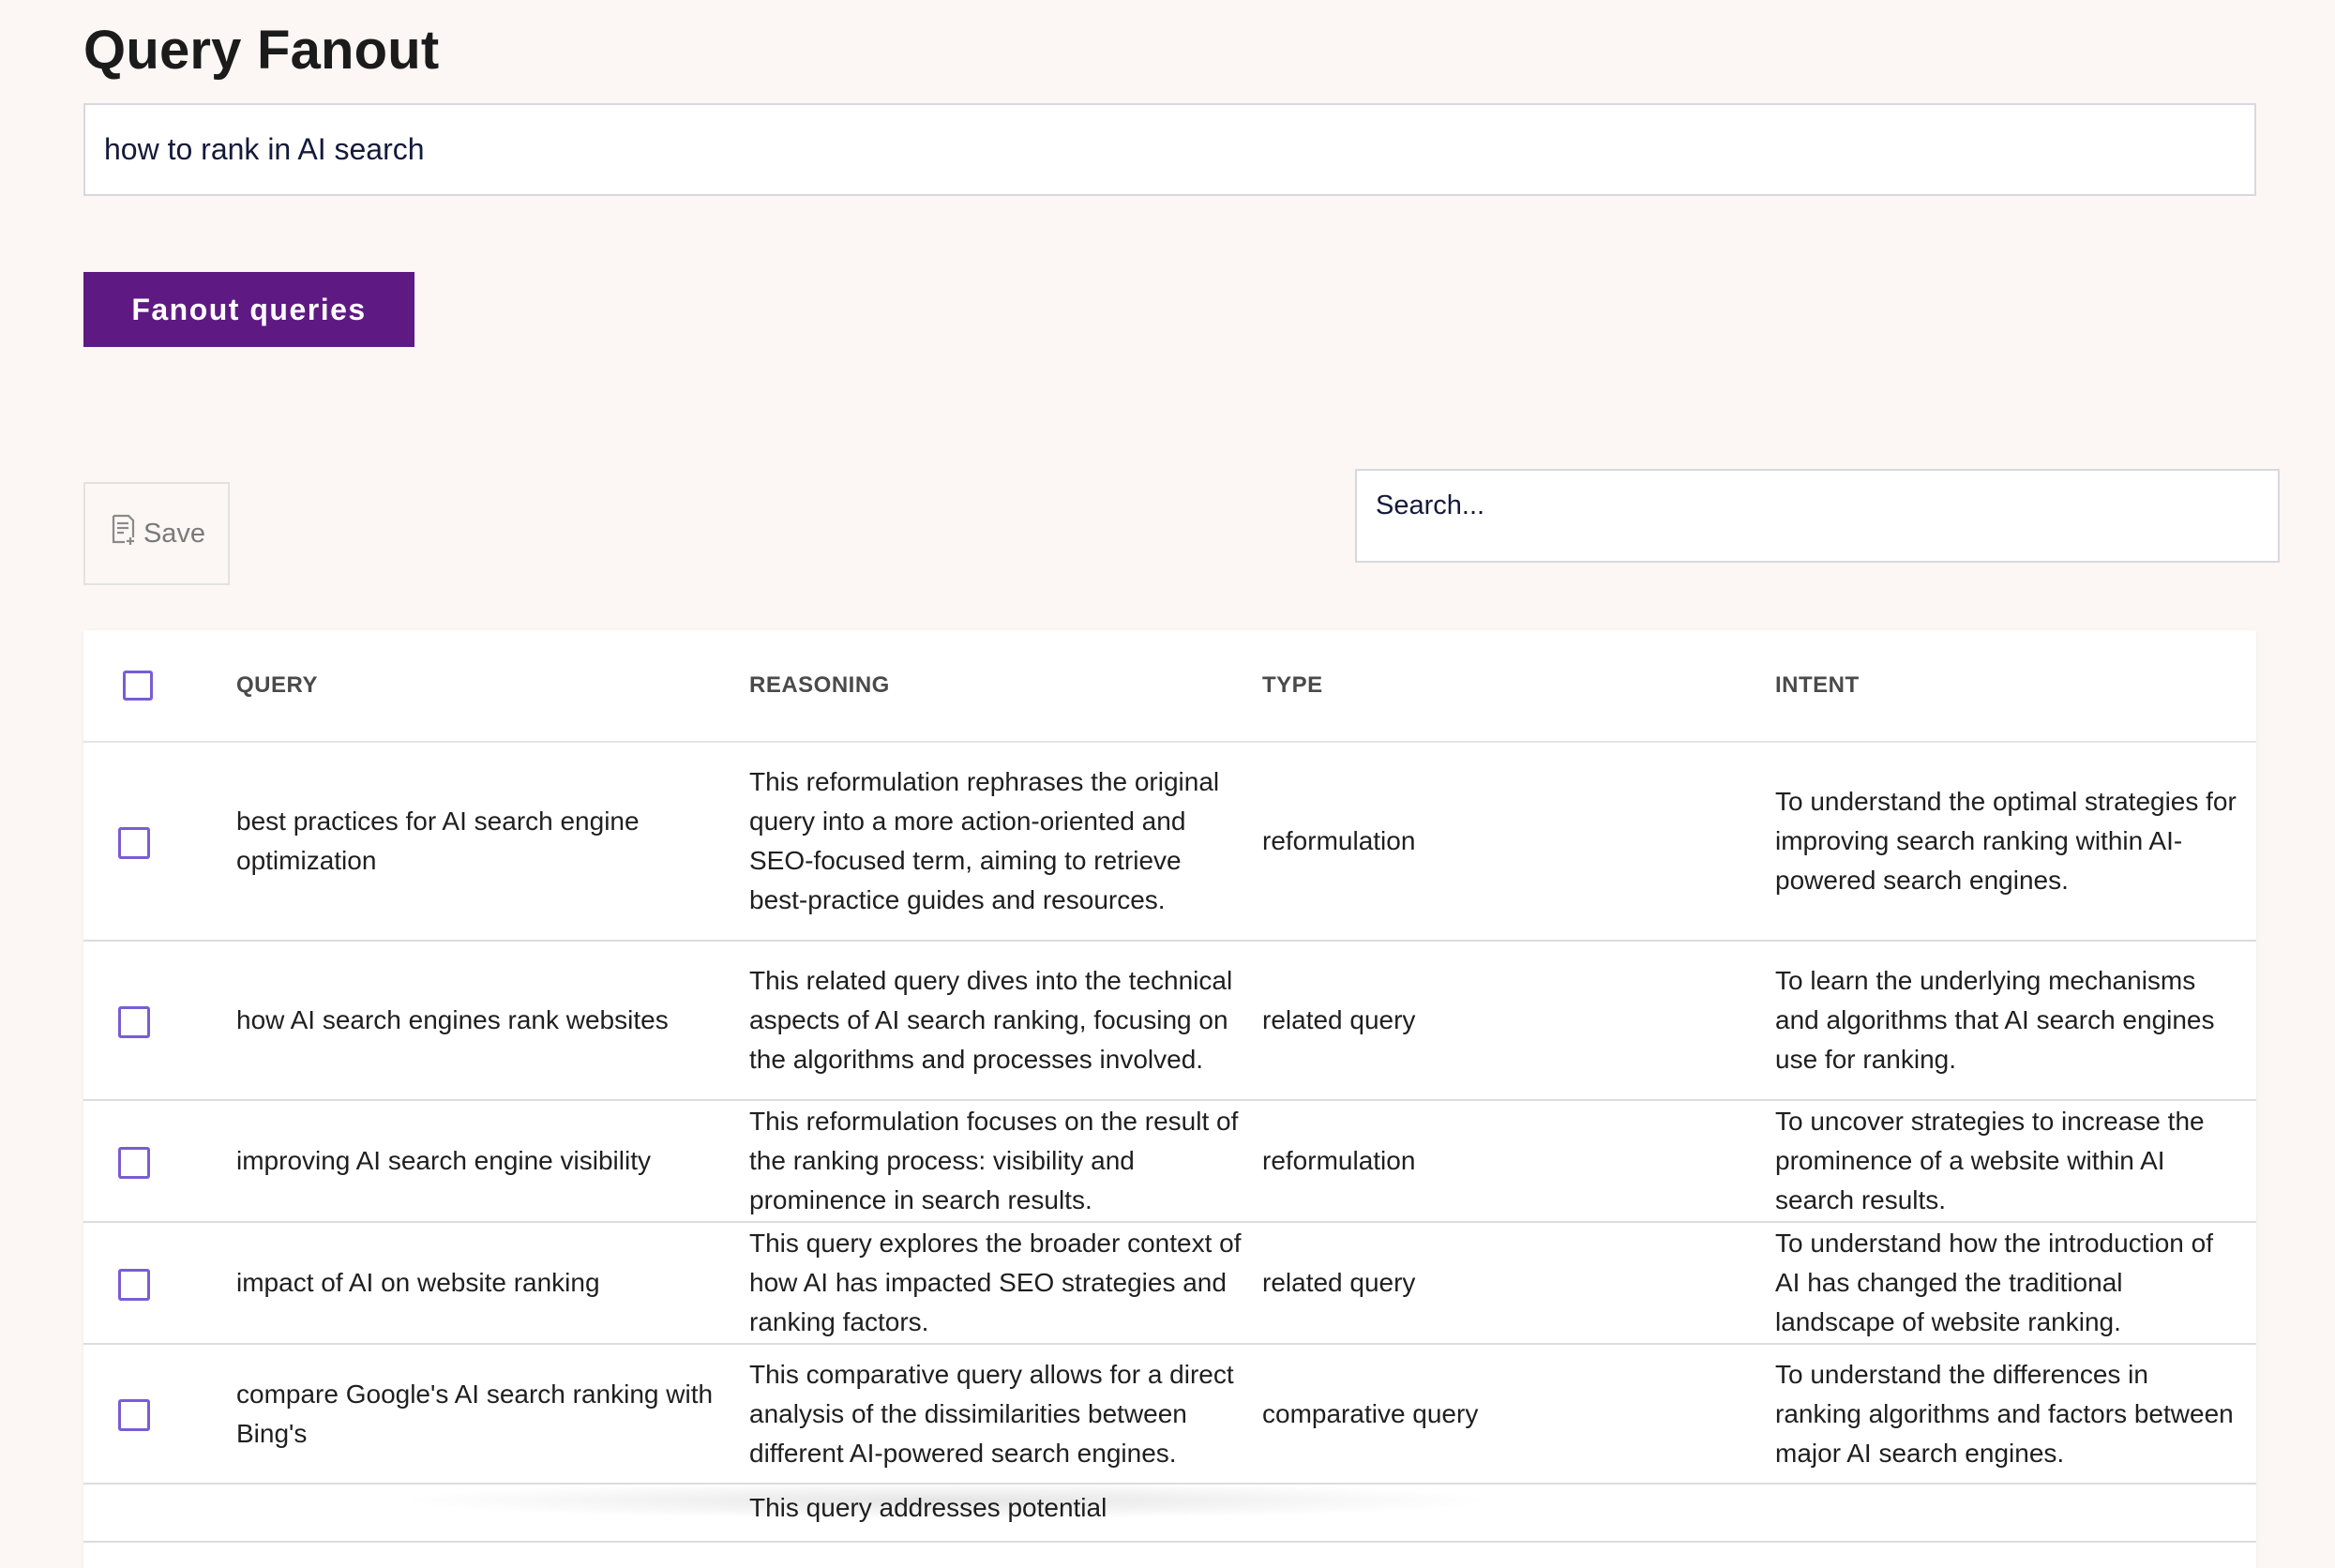 Image resolution: width=2335 pixels, height=1568 pixels. What do you see at coordinates (262, 50) in the screenshot?
I see `page-title: Query Fanout` at bounding box center [262, 50].